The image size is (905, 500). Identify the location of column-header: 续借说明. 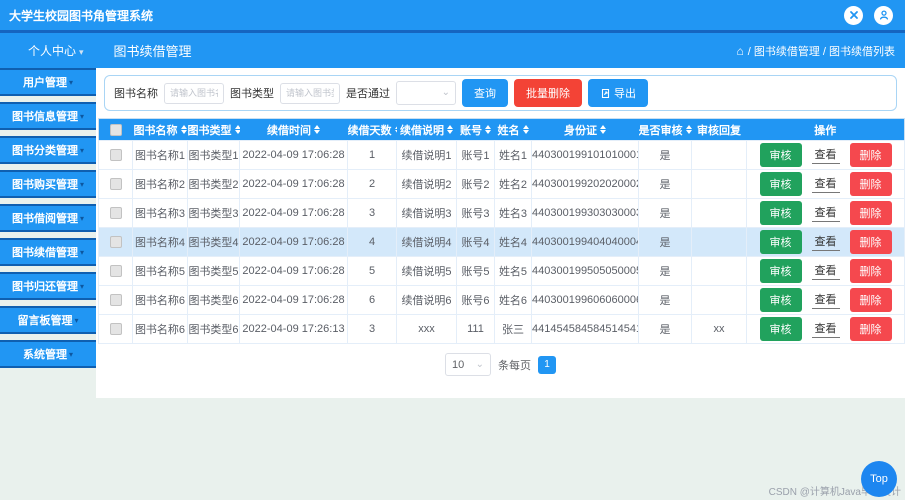
(426, 129).